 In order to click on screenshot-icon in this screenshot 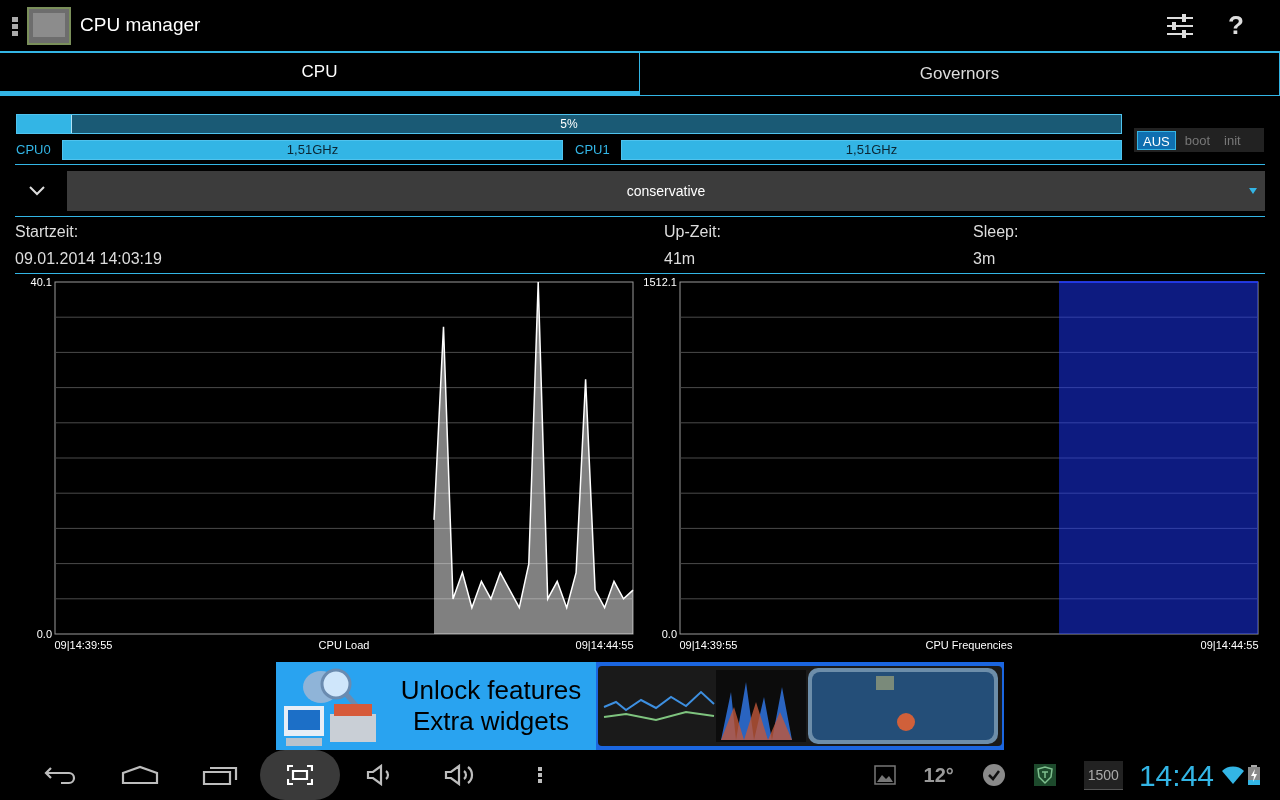, I will do `click(300, 775)`.